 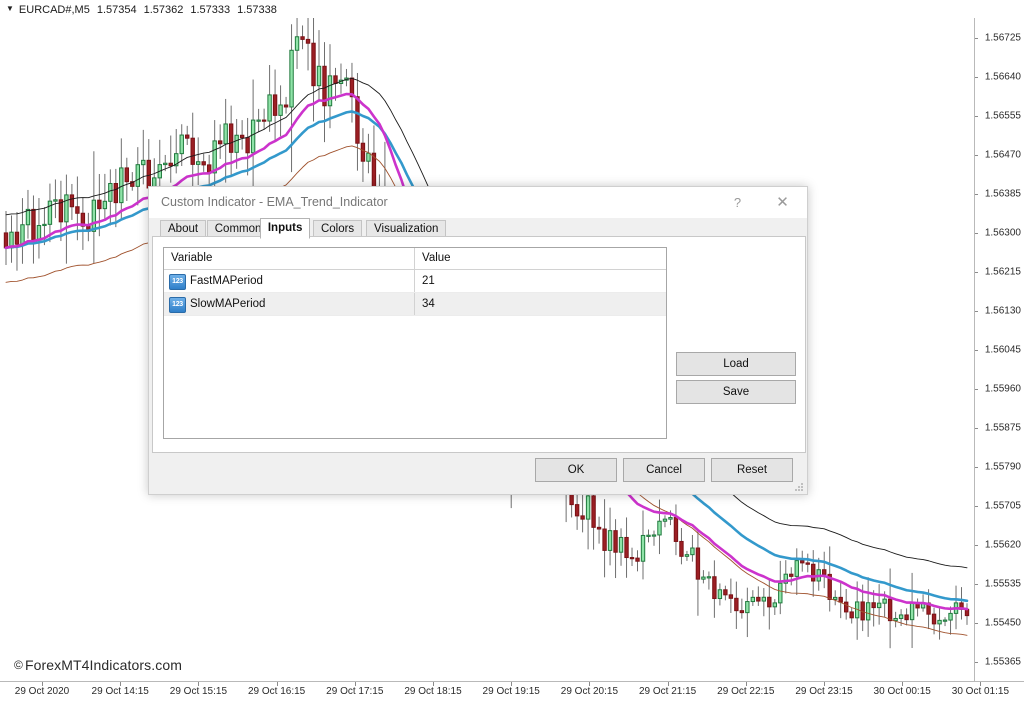 What do you see at coordinates (10, 9) in the screenshot?
I see `chart-collapse-caret: ▼` at bounding box center [10, 9].